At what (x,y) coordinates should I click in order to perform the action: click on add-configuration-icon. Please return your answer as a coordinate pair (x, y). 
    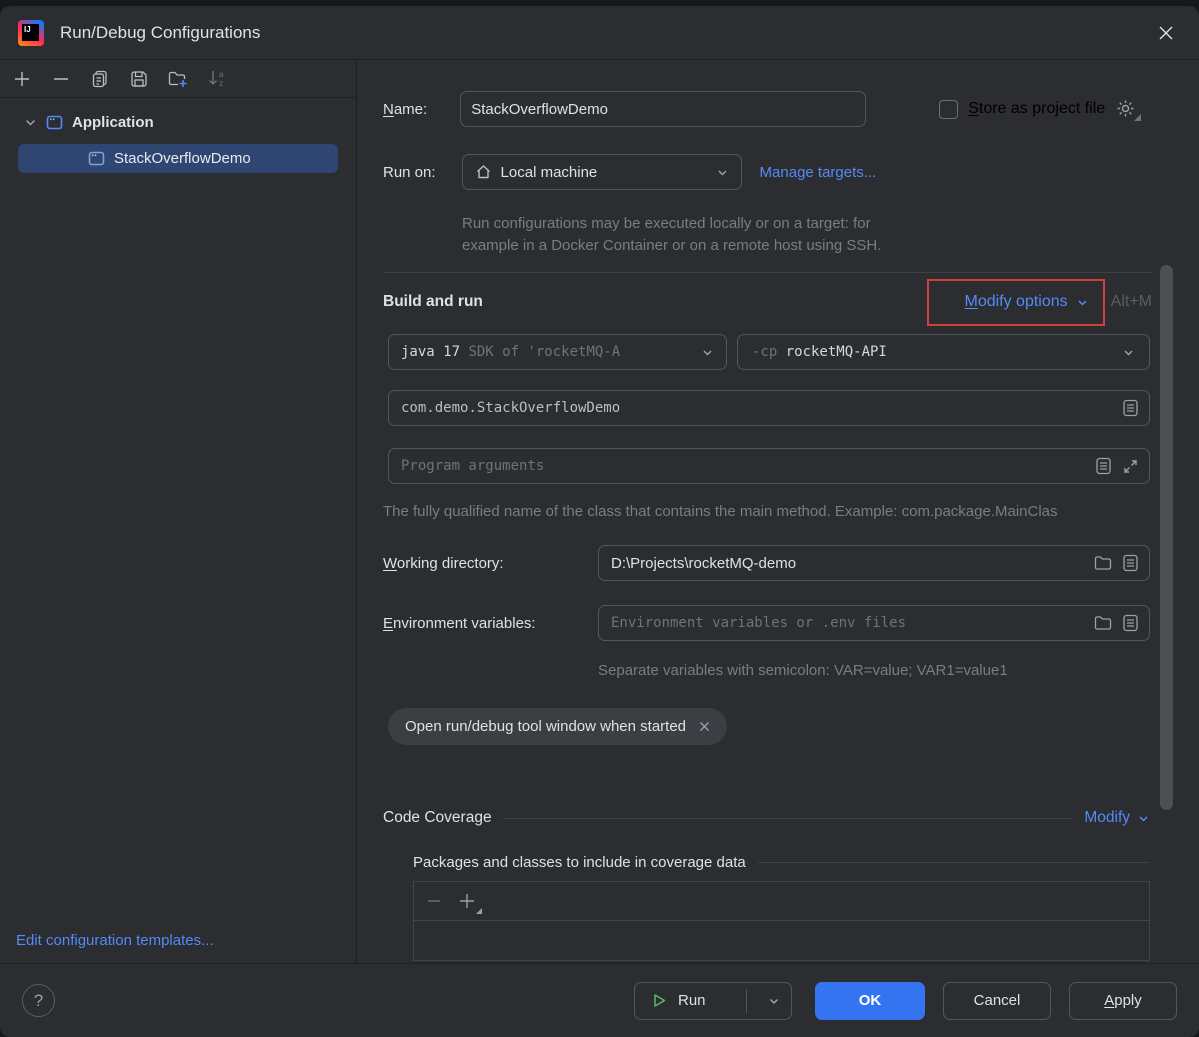
    Looking at the image, I should click on (22, 79).